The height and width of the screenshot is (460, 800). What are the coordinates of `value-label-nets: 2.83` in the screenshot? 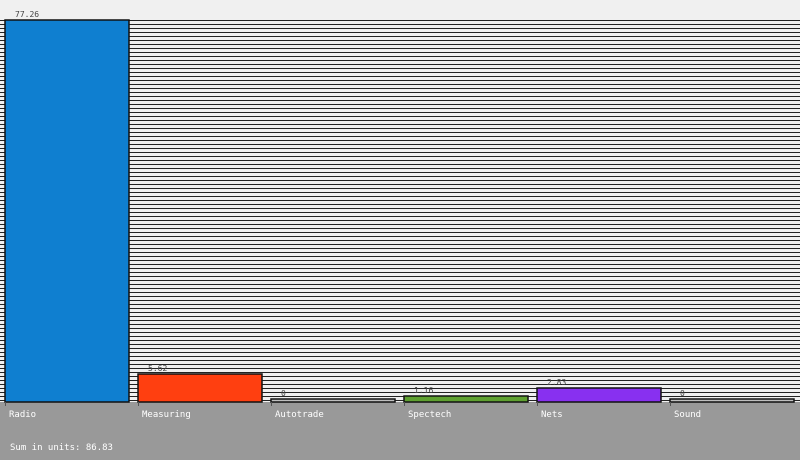 It's located at (556, 382).